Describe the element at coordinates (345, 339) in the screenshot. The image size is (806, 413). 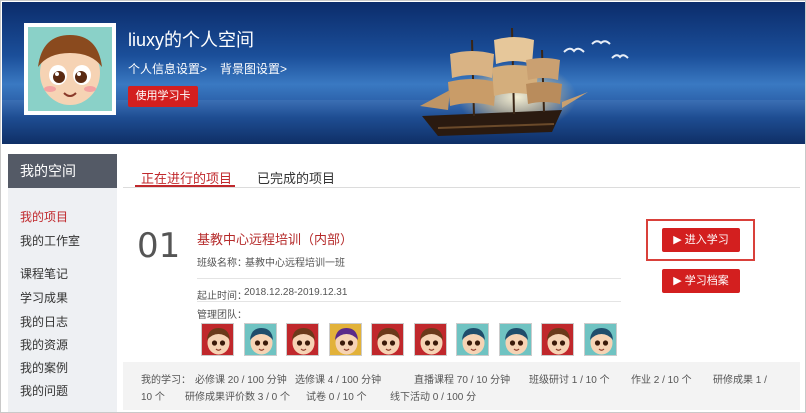
I see `purple-avatar-icon` at that location.